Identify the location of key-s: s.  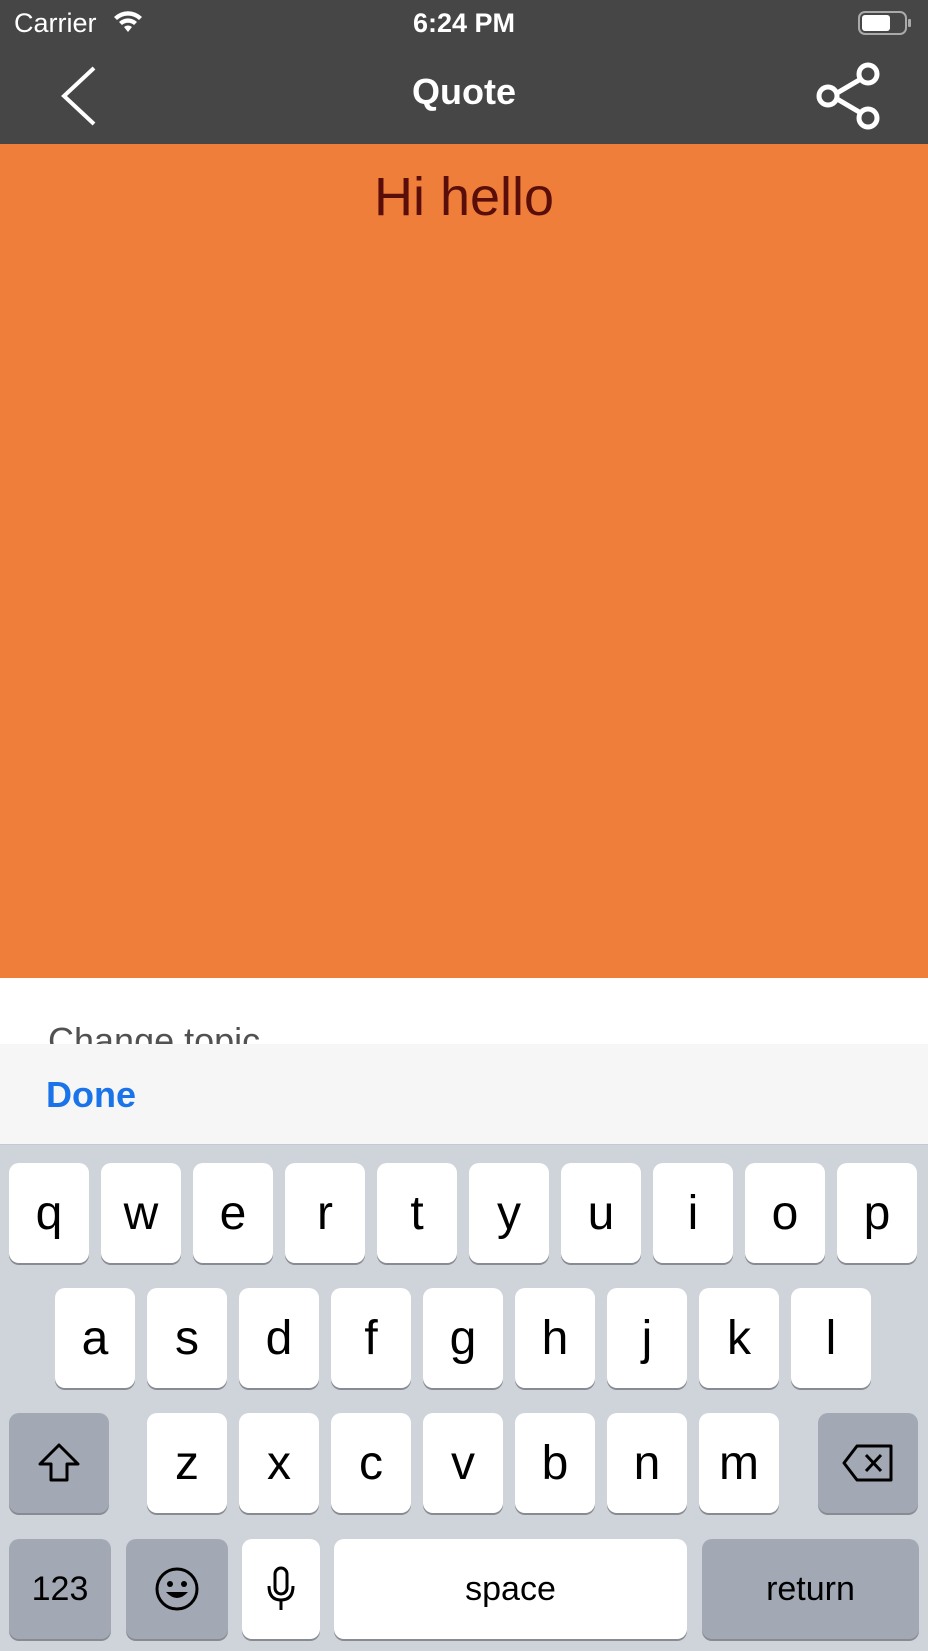
(187, 1338).